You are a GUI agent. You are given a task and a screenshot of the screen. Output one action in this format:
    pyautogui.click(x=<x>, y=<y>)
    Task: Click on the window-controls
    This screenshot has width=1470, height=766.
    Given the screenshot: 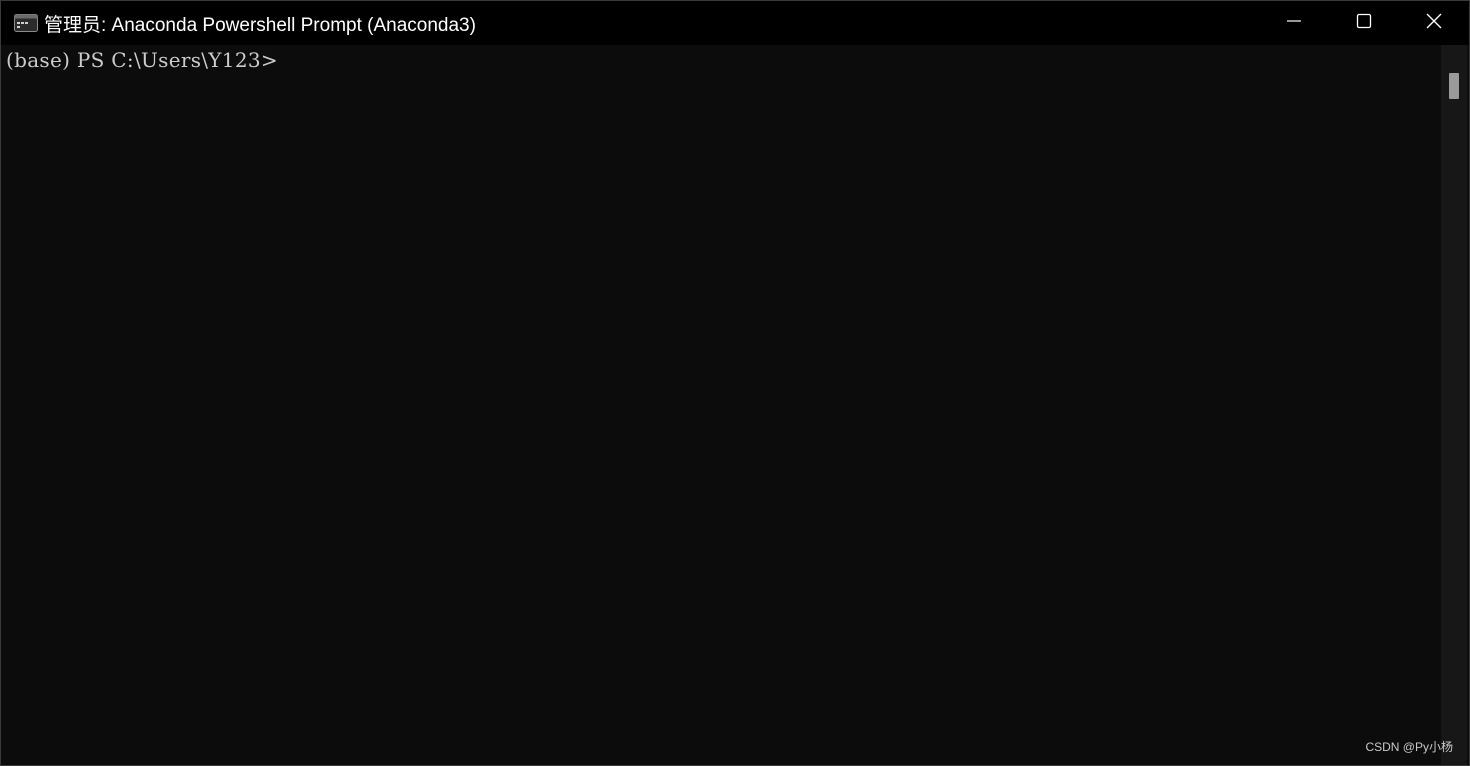 What is the action you would take?
    pyautogui.click(x=1364, y=23)
    